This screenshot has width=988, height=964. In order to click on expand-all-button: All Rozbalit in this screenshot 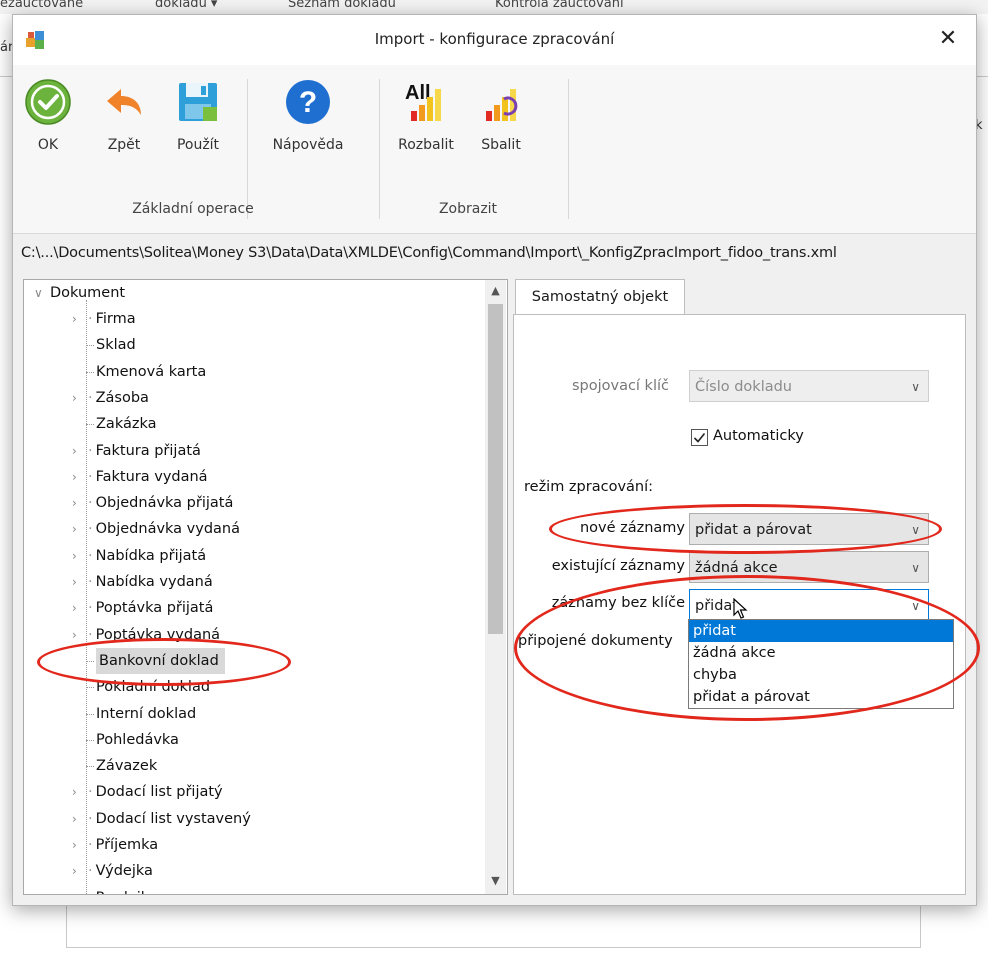, I will do `click(426, 115)`.